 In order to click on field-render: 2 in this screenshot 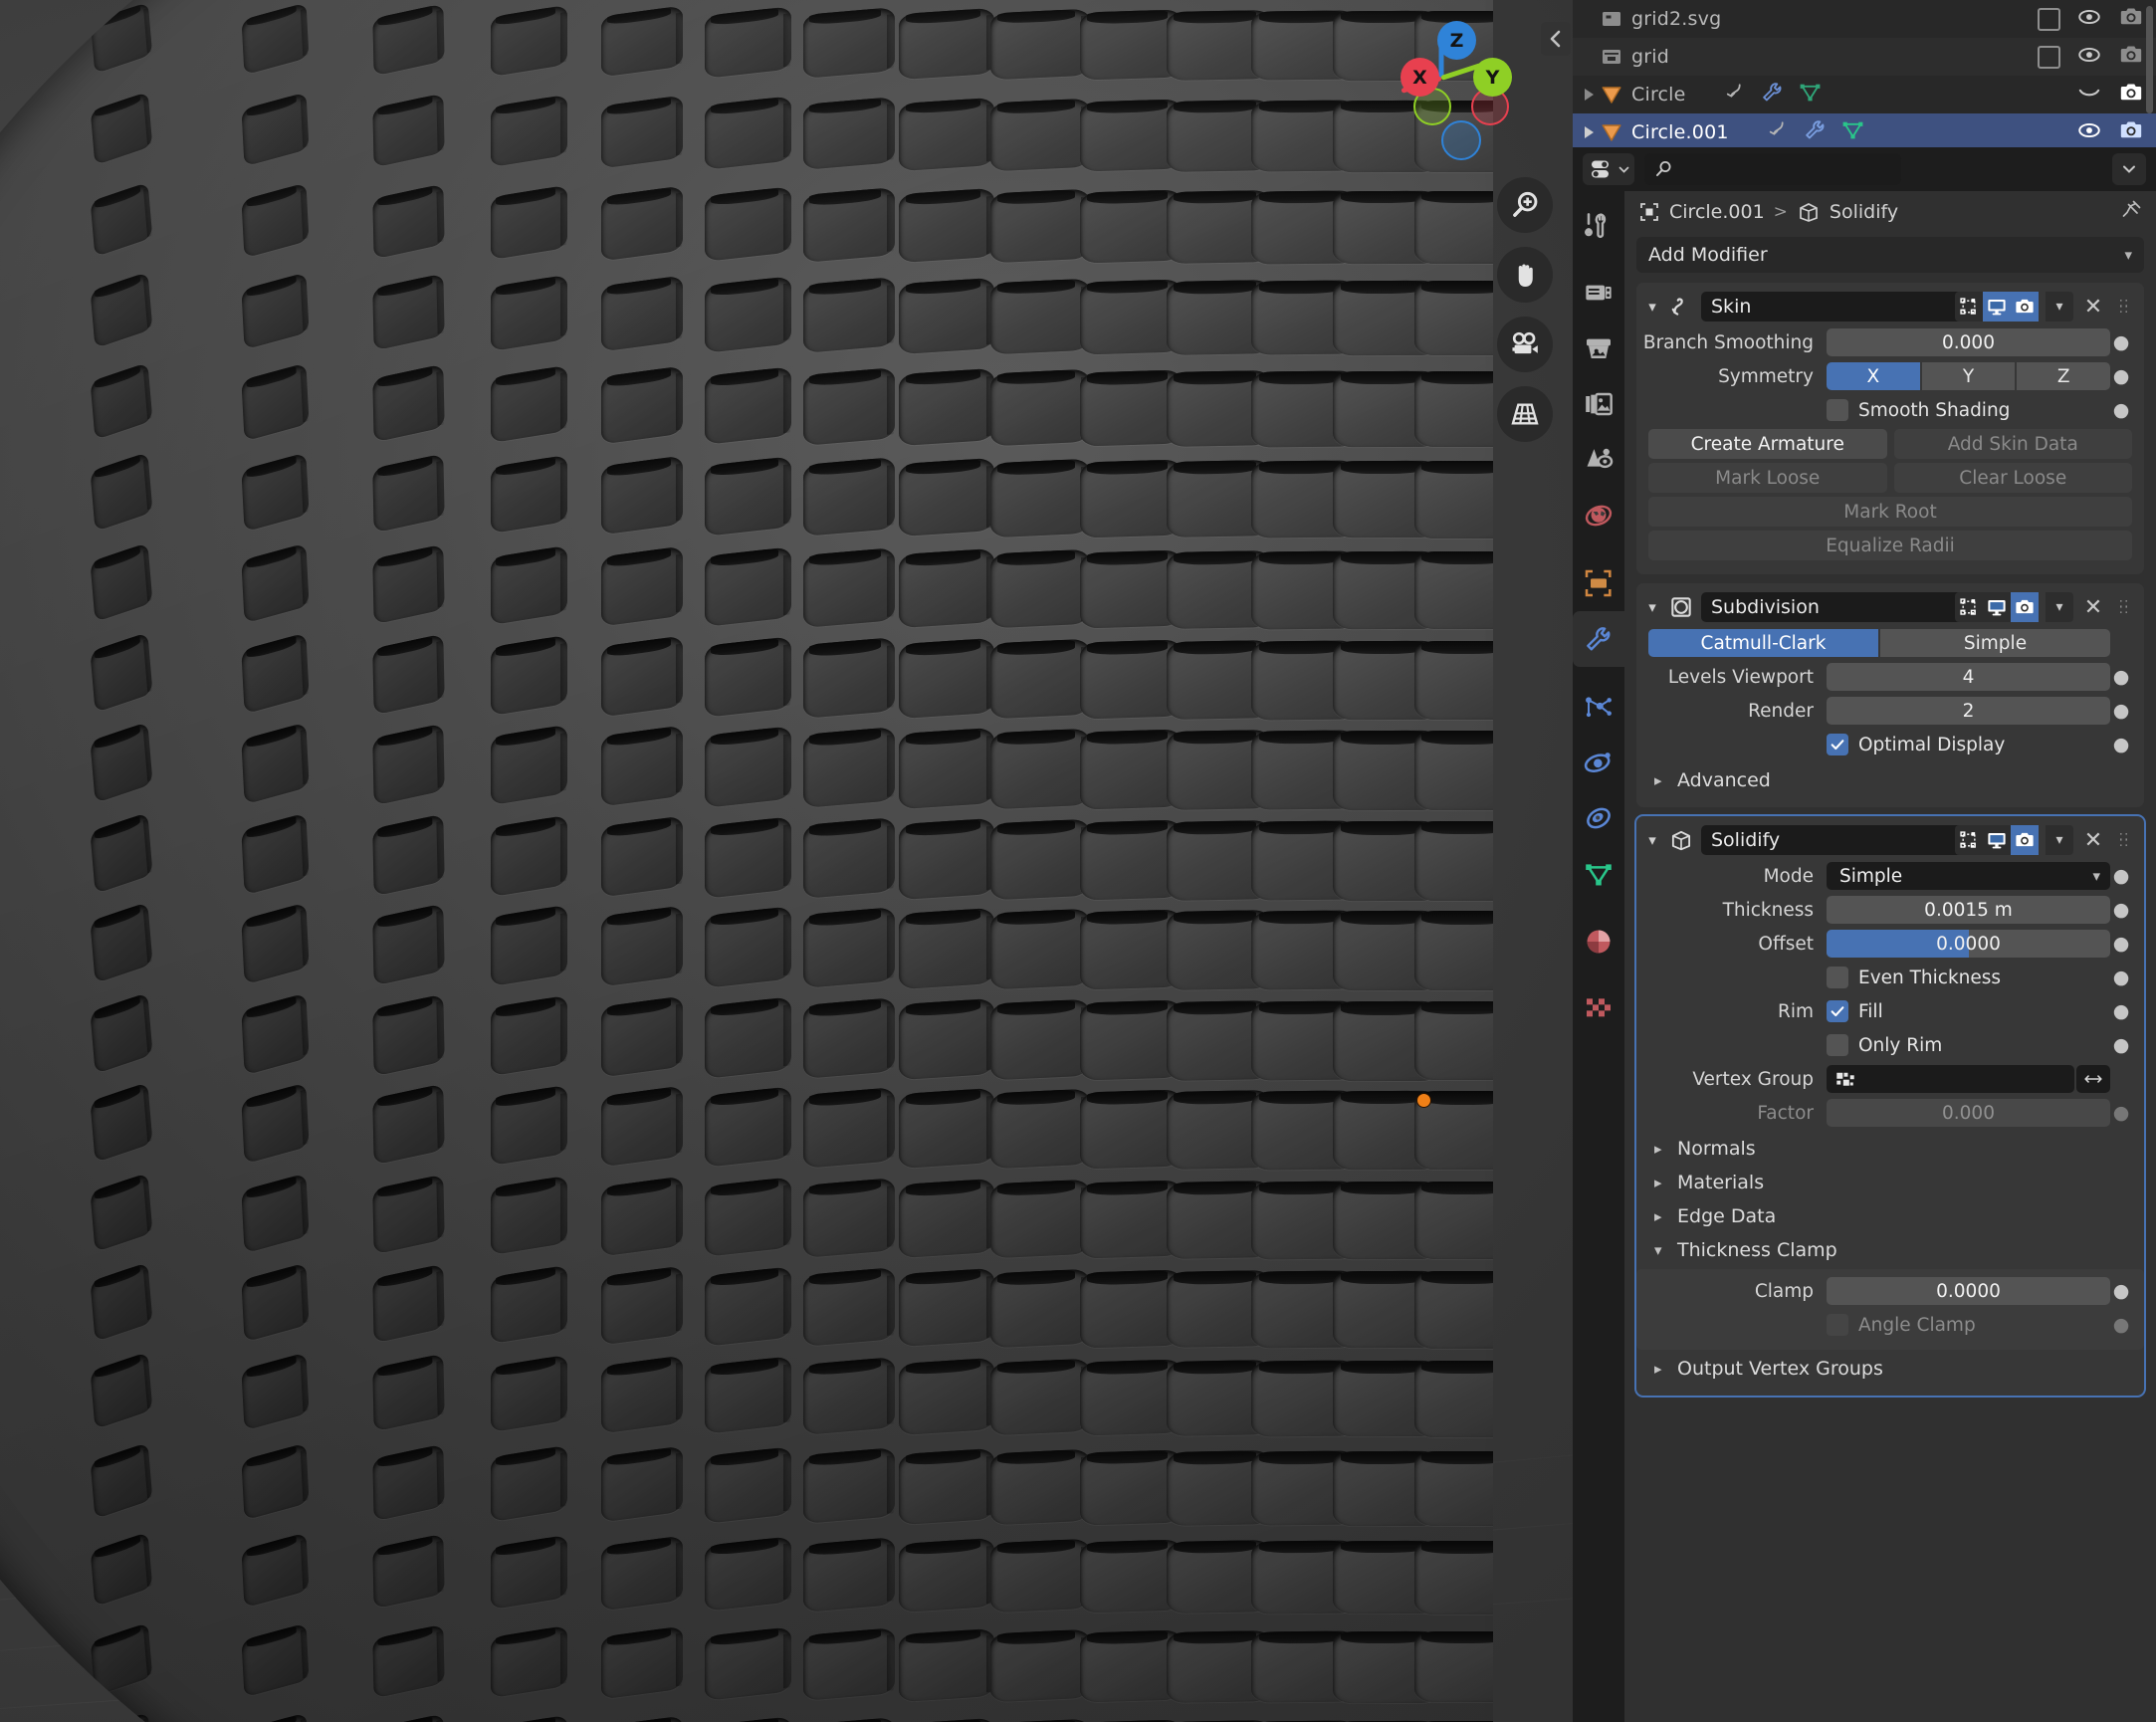, I will do `click(1968, 711)`.